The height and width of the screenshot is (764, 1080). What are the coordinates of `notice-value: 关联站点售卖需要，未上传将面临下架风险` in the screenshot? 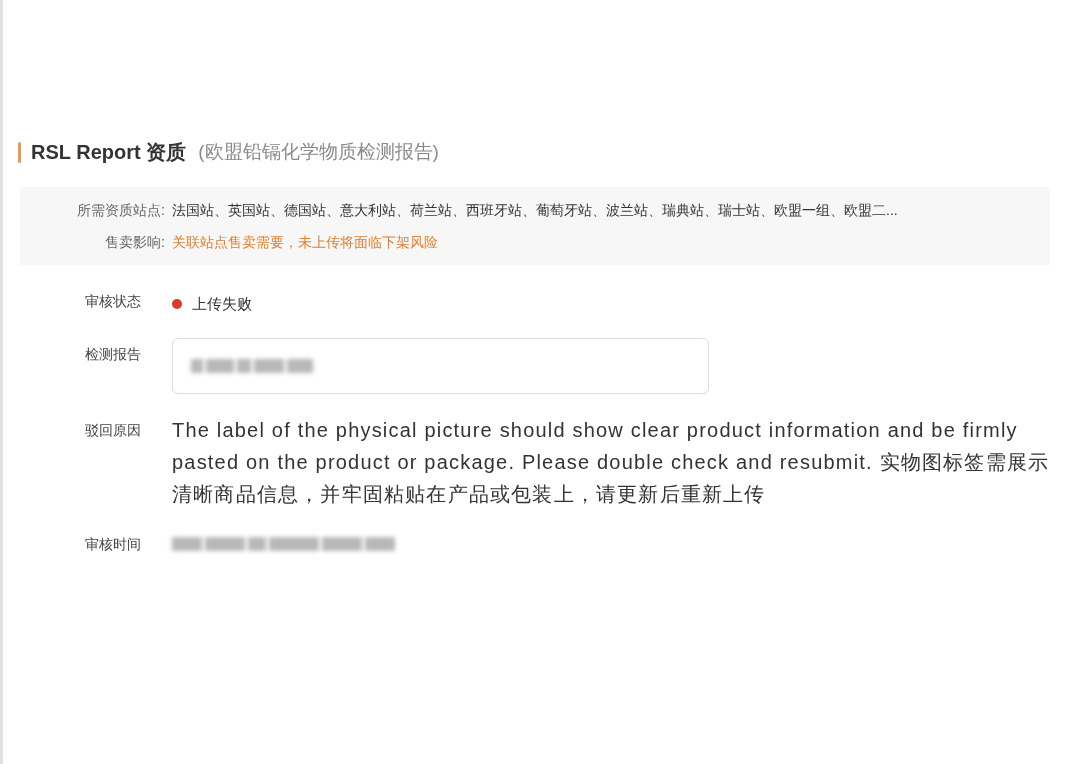 It's located at (305, 242).